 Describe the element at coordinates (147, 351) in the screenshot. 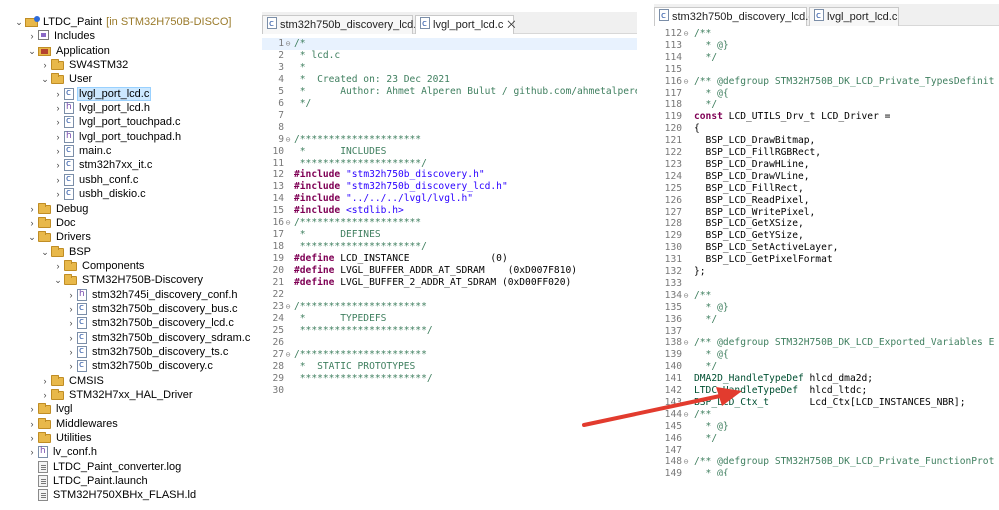

I see `tree-item-stm32h750b-discovery-ts-c: › stm32h750b_discovery_ts.c` at that location.